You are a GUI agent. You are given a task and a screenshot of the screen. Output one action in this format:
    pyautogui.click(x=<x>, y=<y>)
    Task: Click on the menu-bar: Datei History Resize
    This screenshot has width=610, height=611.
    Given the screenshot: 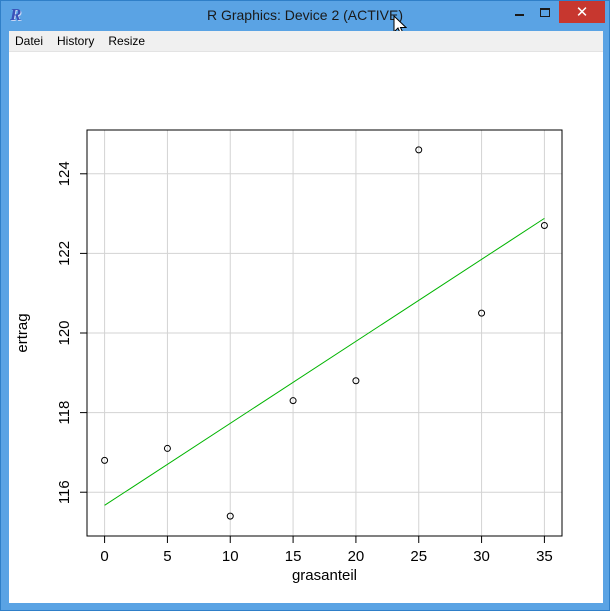 What is the action you would take?
    pyautogui.click(x=306, y=41)
    